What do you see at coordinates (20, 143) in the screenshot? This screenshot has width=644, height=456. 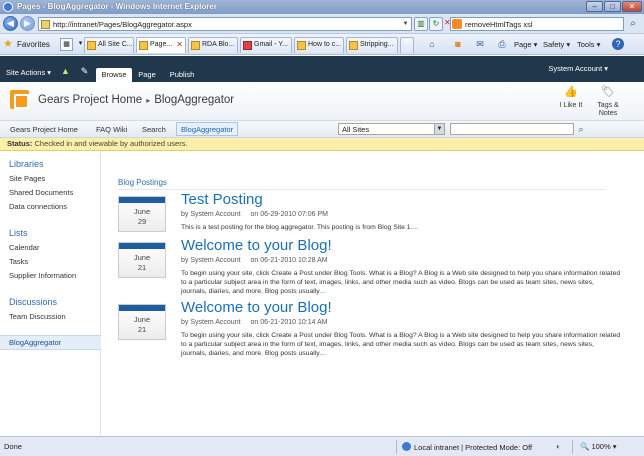 I see `status-label: Status:` at bounding box center [20, 143].